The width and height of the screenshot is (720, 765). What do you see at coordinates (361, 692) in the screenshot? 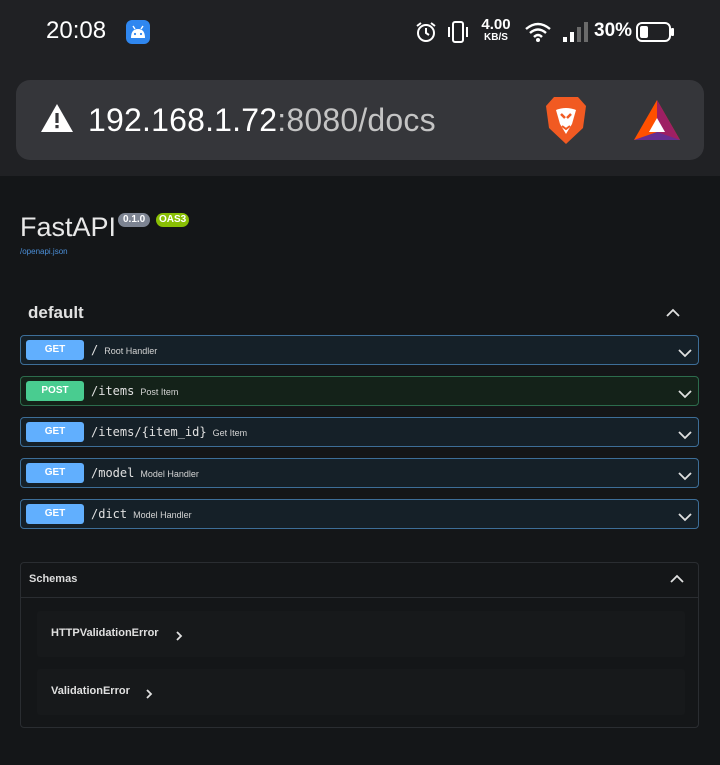
I see `schema-item-validationerror: ValidationError` at bounding box center [361, 692].